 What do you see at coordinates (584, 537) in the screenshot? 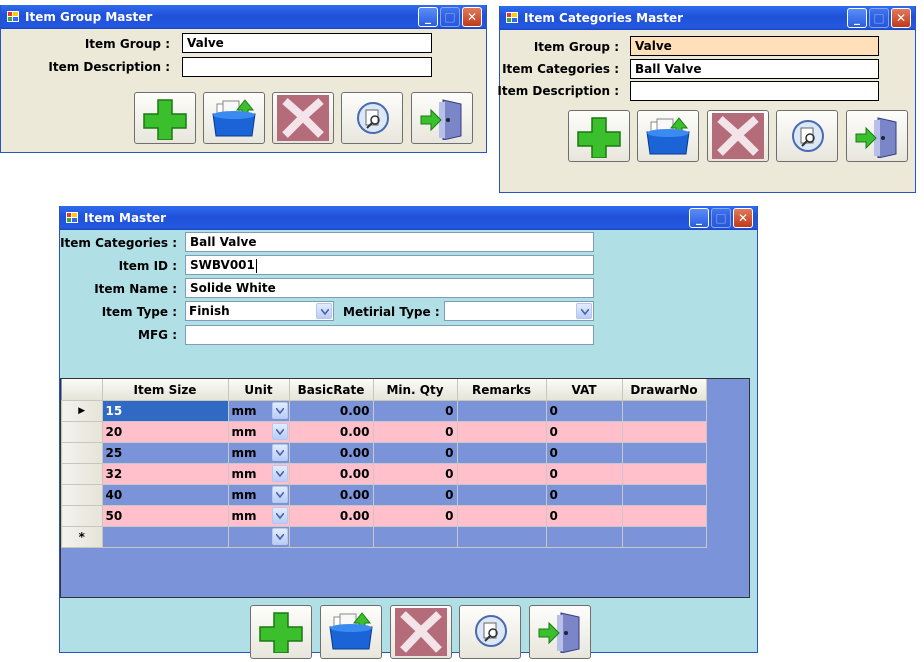
I see `vat-cell` at bounding box center [584, 537].